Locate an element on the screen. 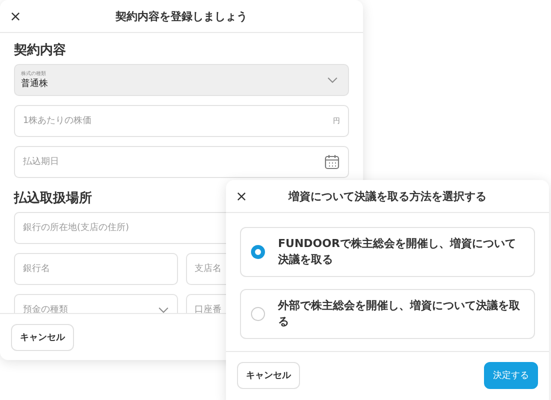  dialog-title: 増資について決議を取る方法を選択する is located at coordinates (387, 196).